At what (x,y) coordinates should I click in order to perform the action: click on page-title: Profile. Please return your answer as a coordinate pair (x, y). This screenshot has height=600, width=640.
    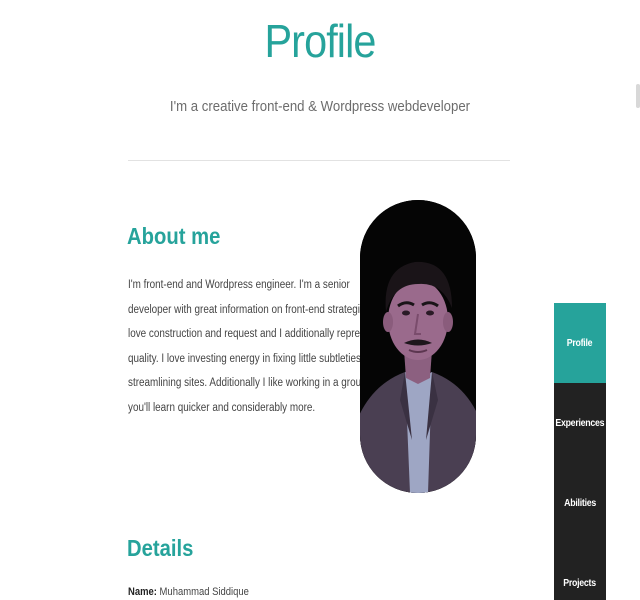
    Looking at the image, I should click on (320, 41).